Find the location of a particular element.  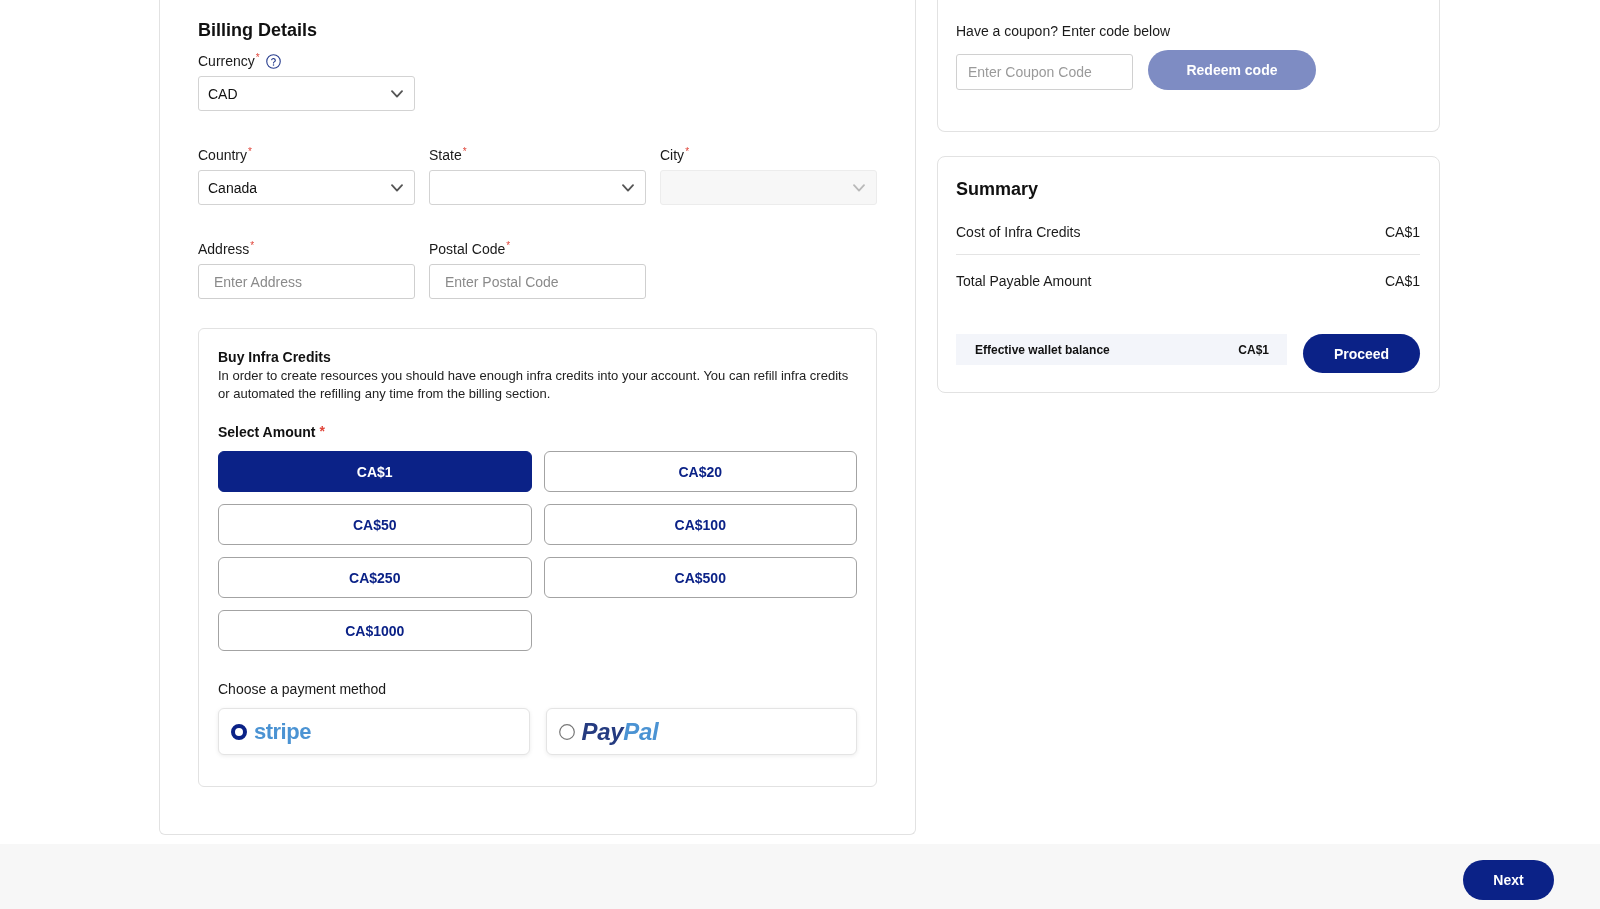

amount-option: CA$250 is located at coordinates (375, 577).